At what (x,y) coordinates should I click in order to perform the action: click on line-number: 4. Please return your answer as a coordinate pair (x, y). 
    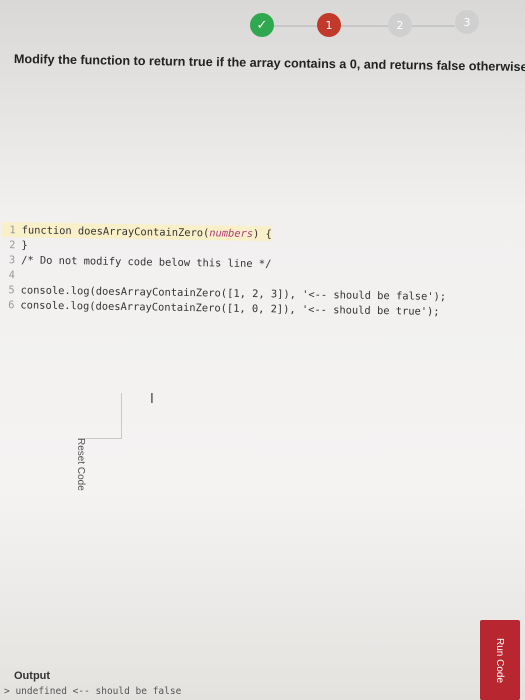
    Looking at the image, I should click on (12, 274).